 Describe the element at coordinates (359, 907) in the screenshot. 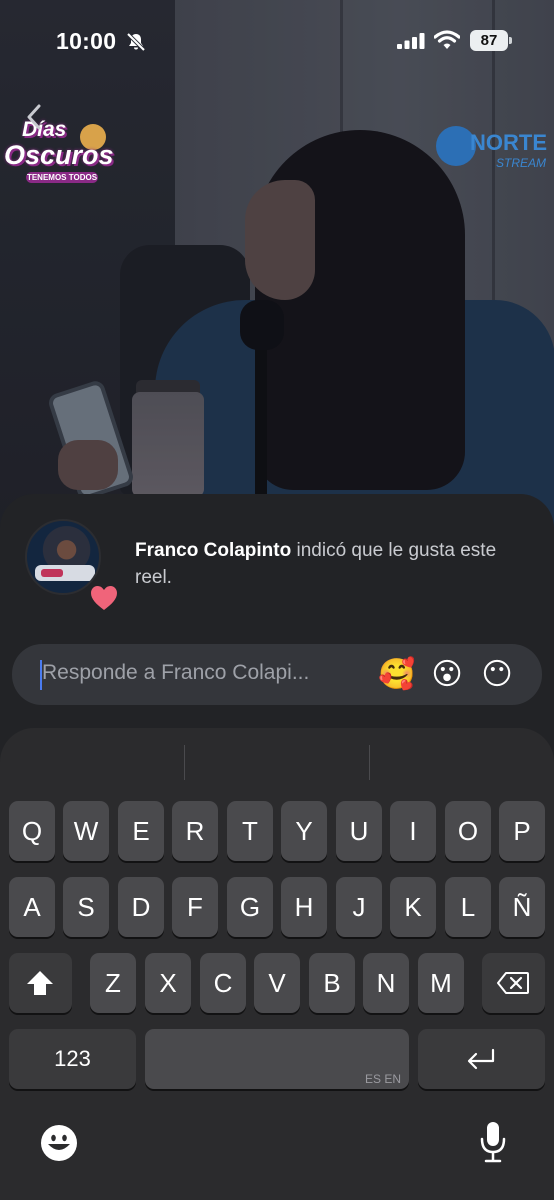

I see `key-j: J` at that location.